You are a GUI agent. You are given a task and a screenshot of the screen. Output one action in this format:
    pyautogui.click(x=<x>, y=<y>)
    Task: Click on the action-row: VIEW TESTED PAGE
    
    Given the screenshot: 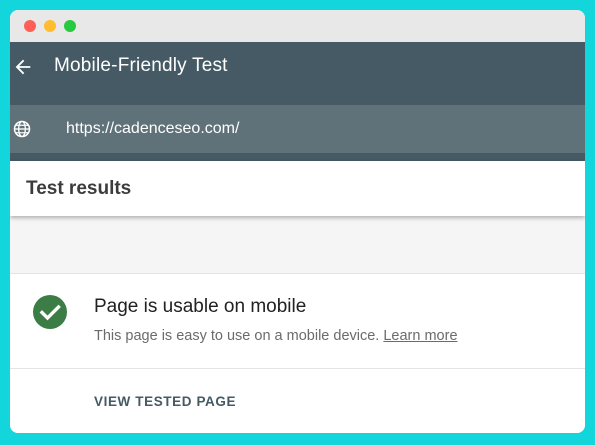 What is the action you would take?
    pyautogui.click(x=297, y=401)
    